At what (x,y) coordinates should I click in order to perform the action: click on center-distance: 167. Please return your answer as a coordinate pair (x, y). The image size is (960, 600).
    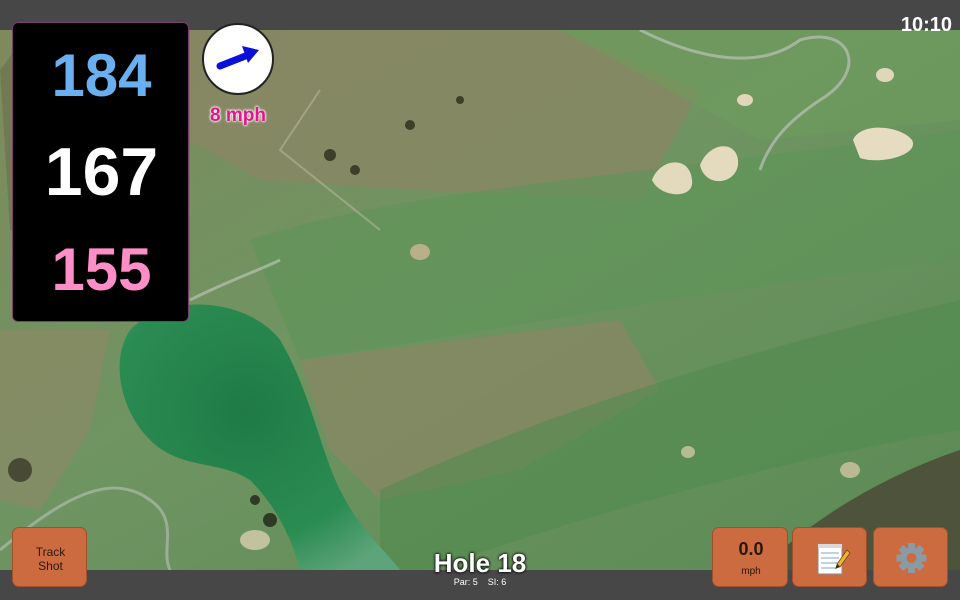
    Looking at the image, I should click on (101, 172).